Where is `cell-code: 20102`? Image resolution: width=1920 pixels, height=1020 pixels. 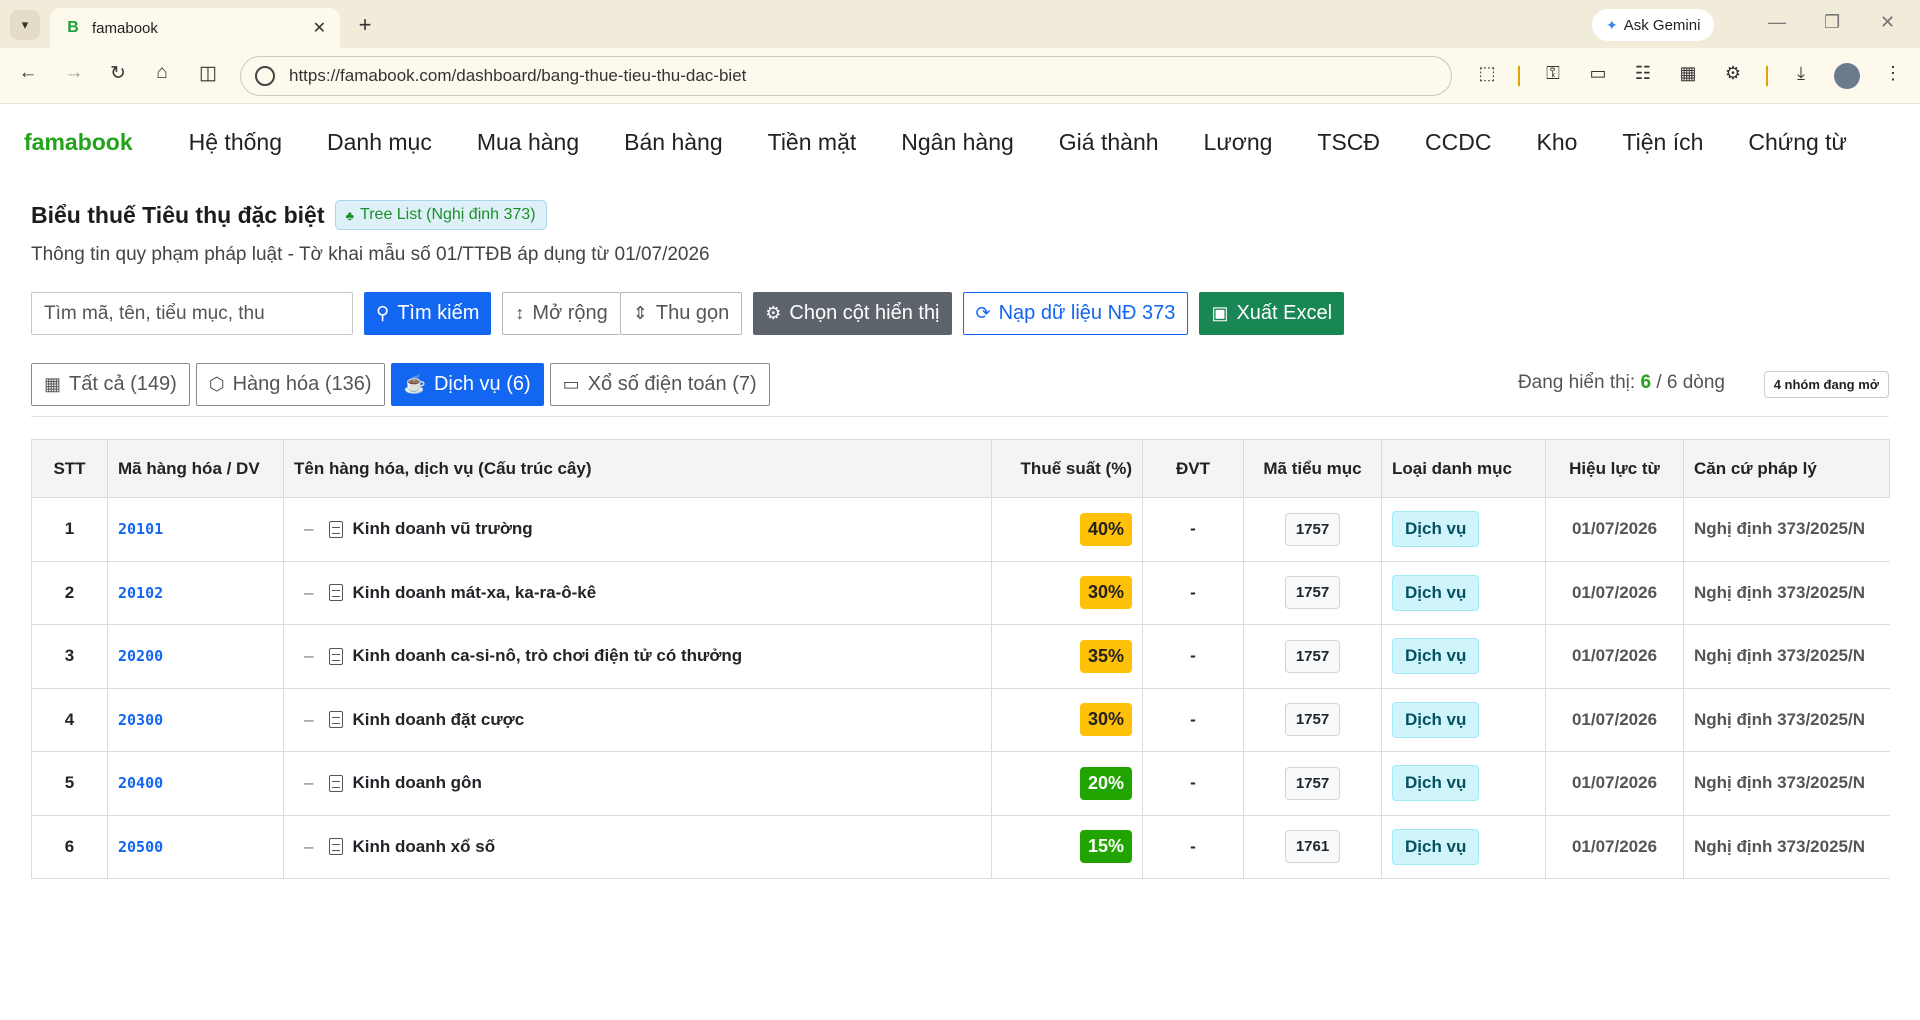
cell-code: 20102 is located at coordinates (140, 593).